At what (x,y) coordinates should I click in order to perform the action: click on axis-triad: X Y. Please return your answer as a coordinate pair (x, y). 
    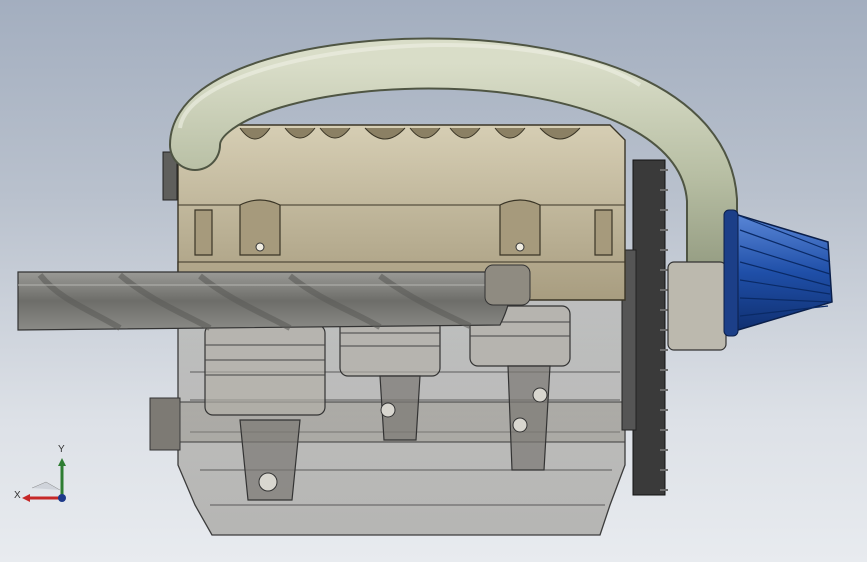
    Looking at the image, I should click on (40, 473).